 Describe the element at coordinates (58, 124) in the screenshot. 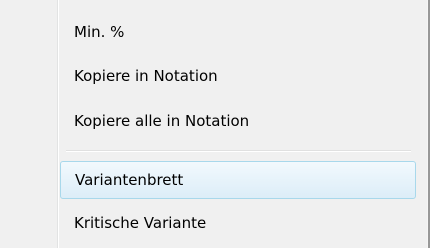

I see `gutter-divider-highlight` at that location.